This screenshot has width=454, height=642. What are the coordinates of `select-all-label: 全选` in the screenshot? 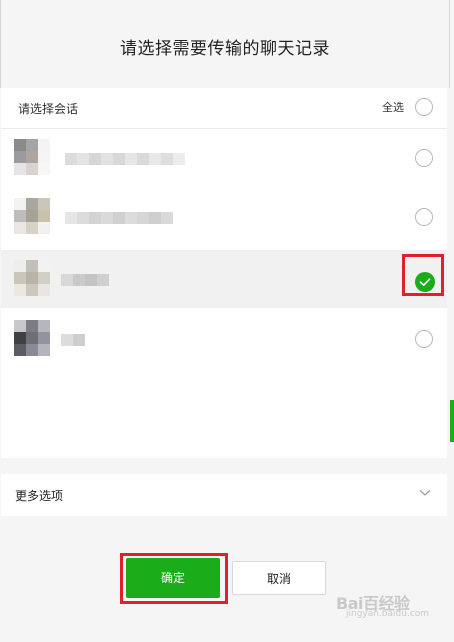 It's located at (393, 107).